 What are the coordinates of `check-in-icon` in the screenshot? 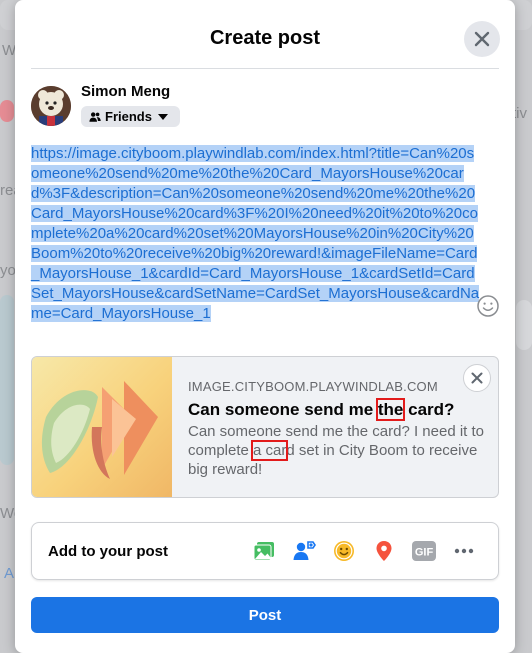 It's located at (384, 551).